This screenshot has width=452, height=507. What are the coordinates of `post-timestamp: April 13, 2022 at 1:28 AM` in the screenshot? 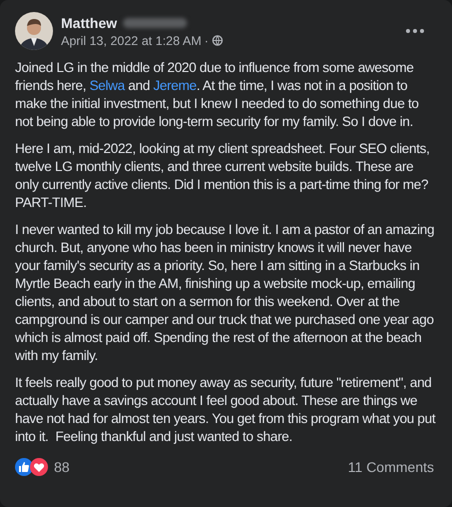 It's located at (131, 41).